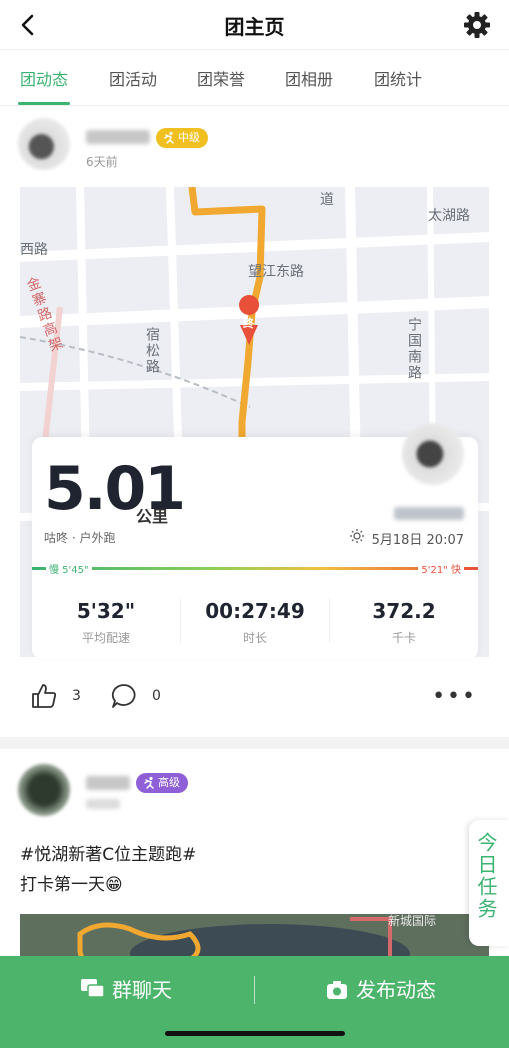  Describe the element at coordinates (255, 568) in the screenshot. I see `pace-gradient-bar` at that location.